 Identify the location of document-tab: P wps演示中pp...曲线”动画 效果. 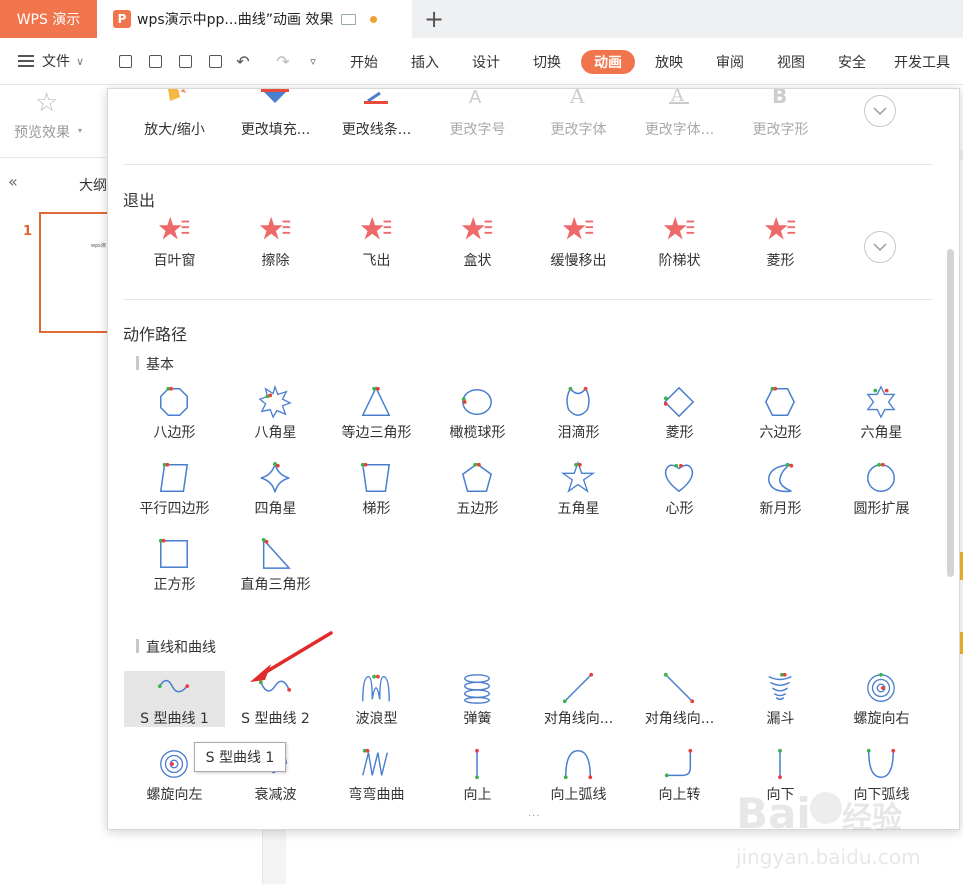
(254, 19).